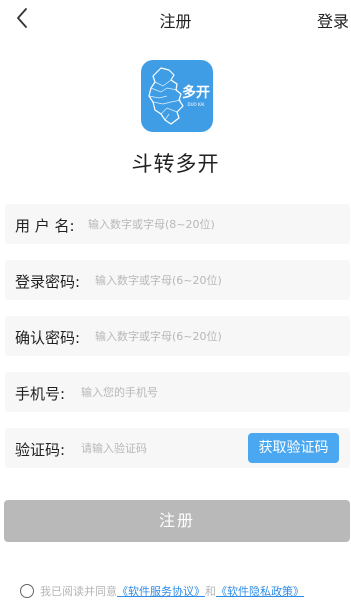  What do you see at coordinates (45, 226) in the screenshot?
I see `username-label: 用 户 名:` at bounding box center [45, 226].